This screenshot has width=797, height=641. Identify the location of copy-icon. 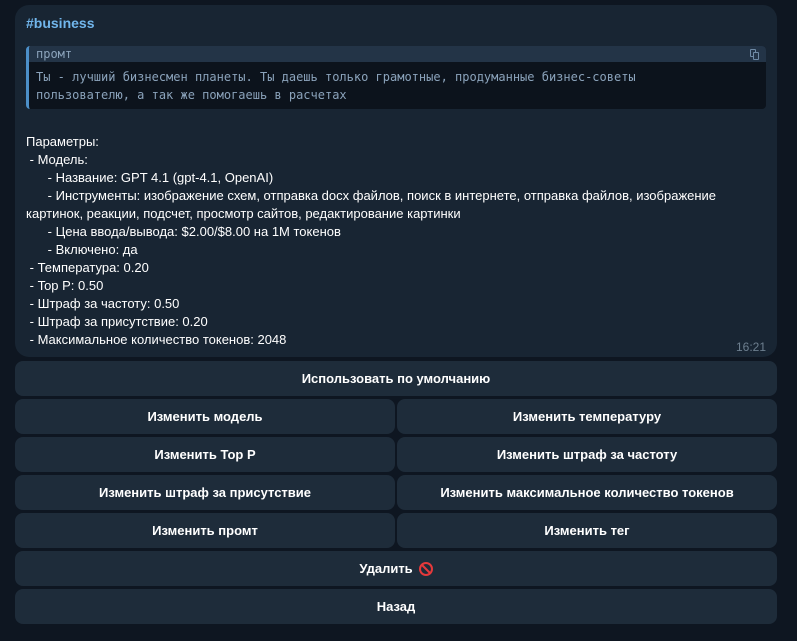
(755, 54).